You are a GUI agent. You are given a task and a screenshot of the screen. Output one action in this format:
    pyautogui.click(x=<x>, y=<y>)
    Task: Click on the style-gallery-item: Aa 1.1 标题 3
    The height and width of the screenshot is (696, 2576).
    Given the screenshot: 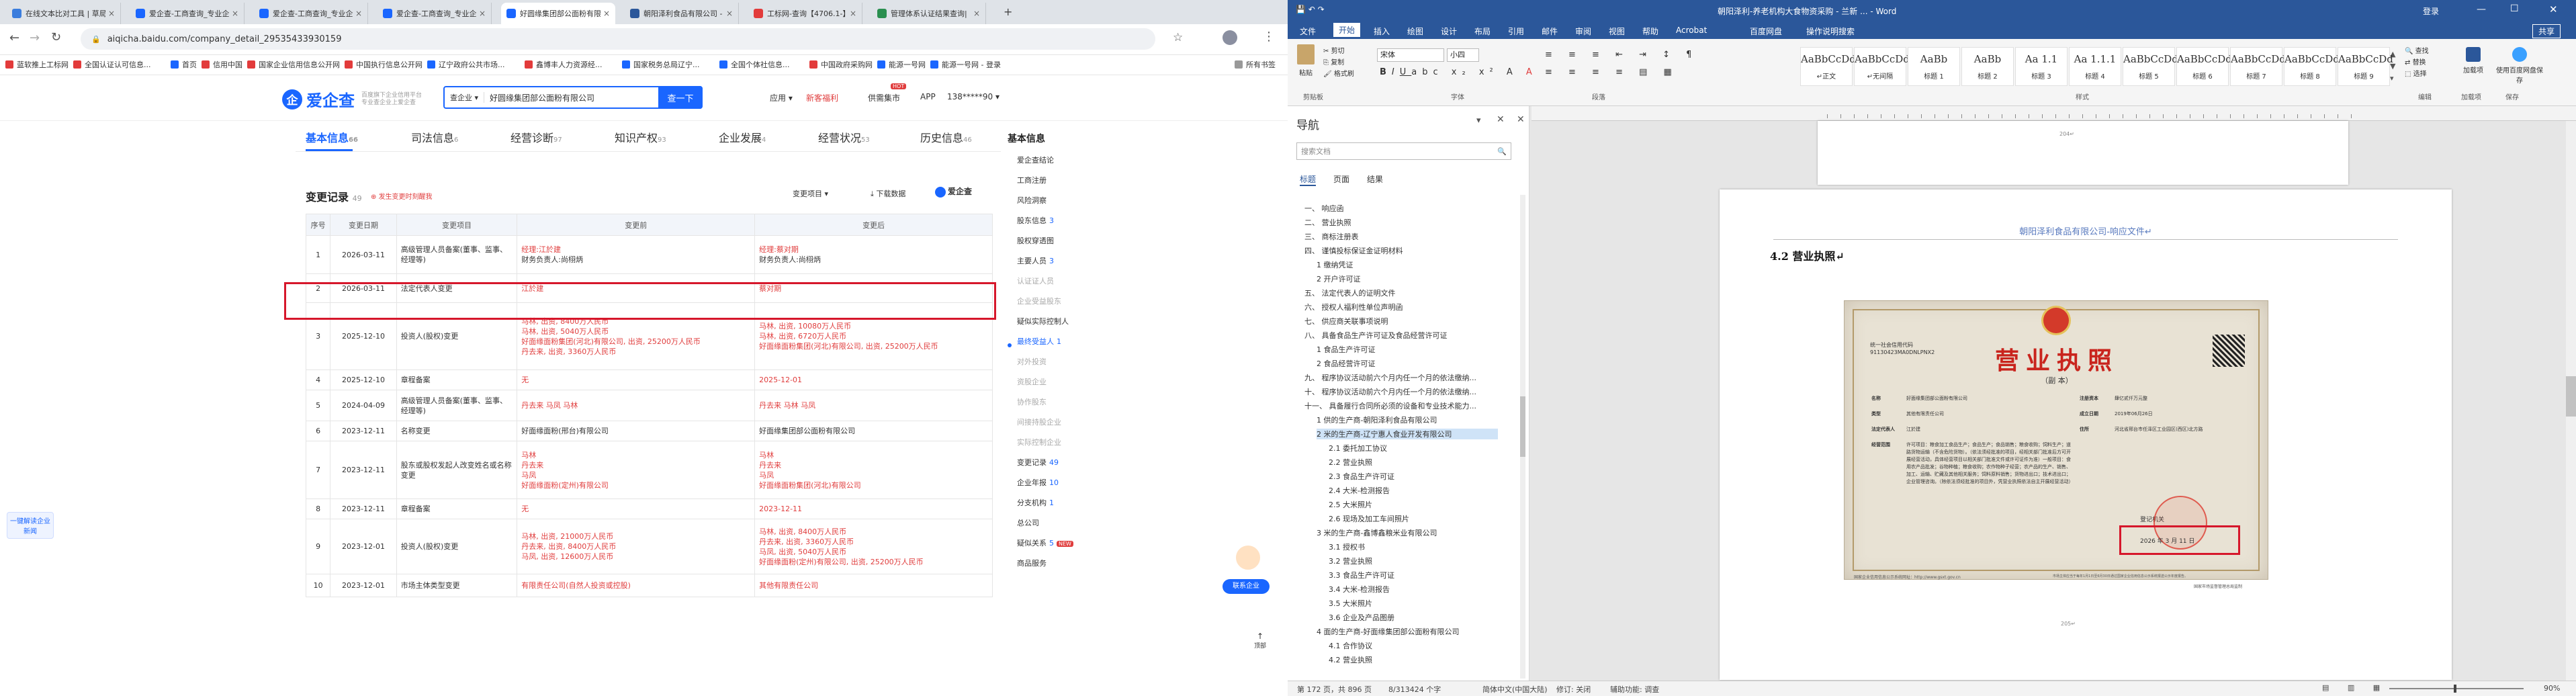 What is the action you would take?
    pyautogui.click(x=2042, y=66)
    